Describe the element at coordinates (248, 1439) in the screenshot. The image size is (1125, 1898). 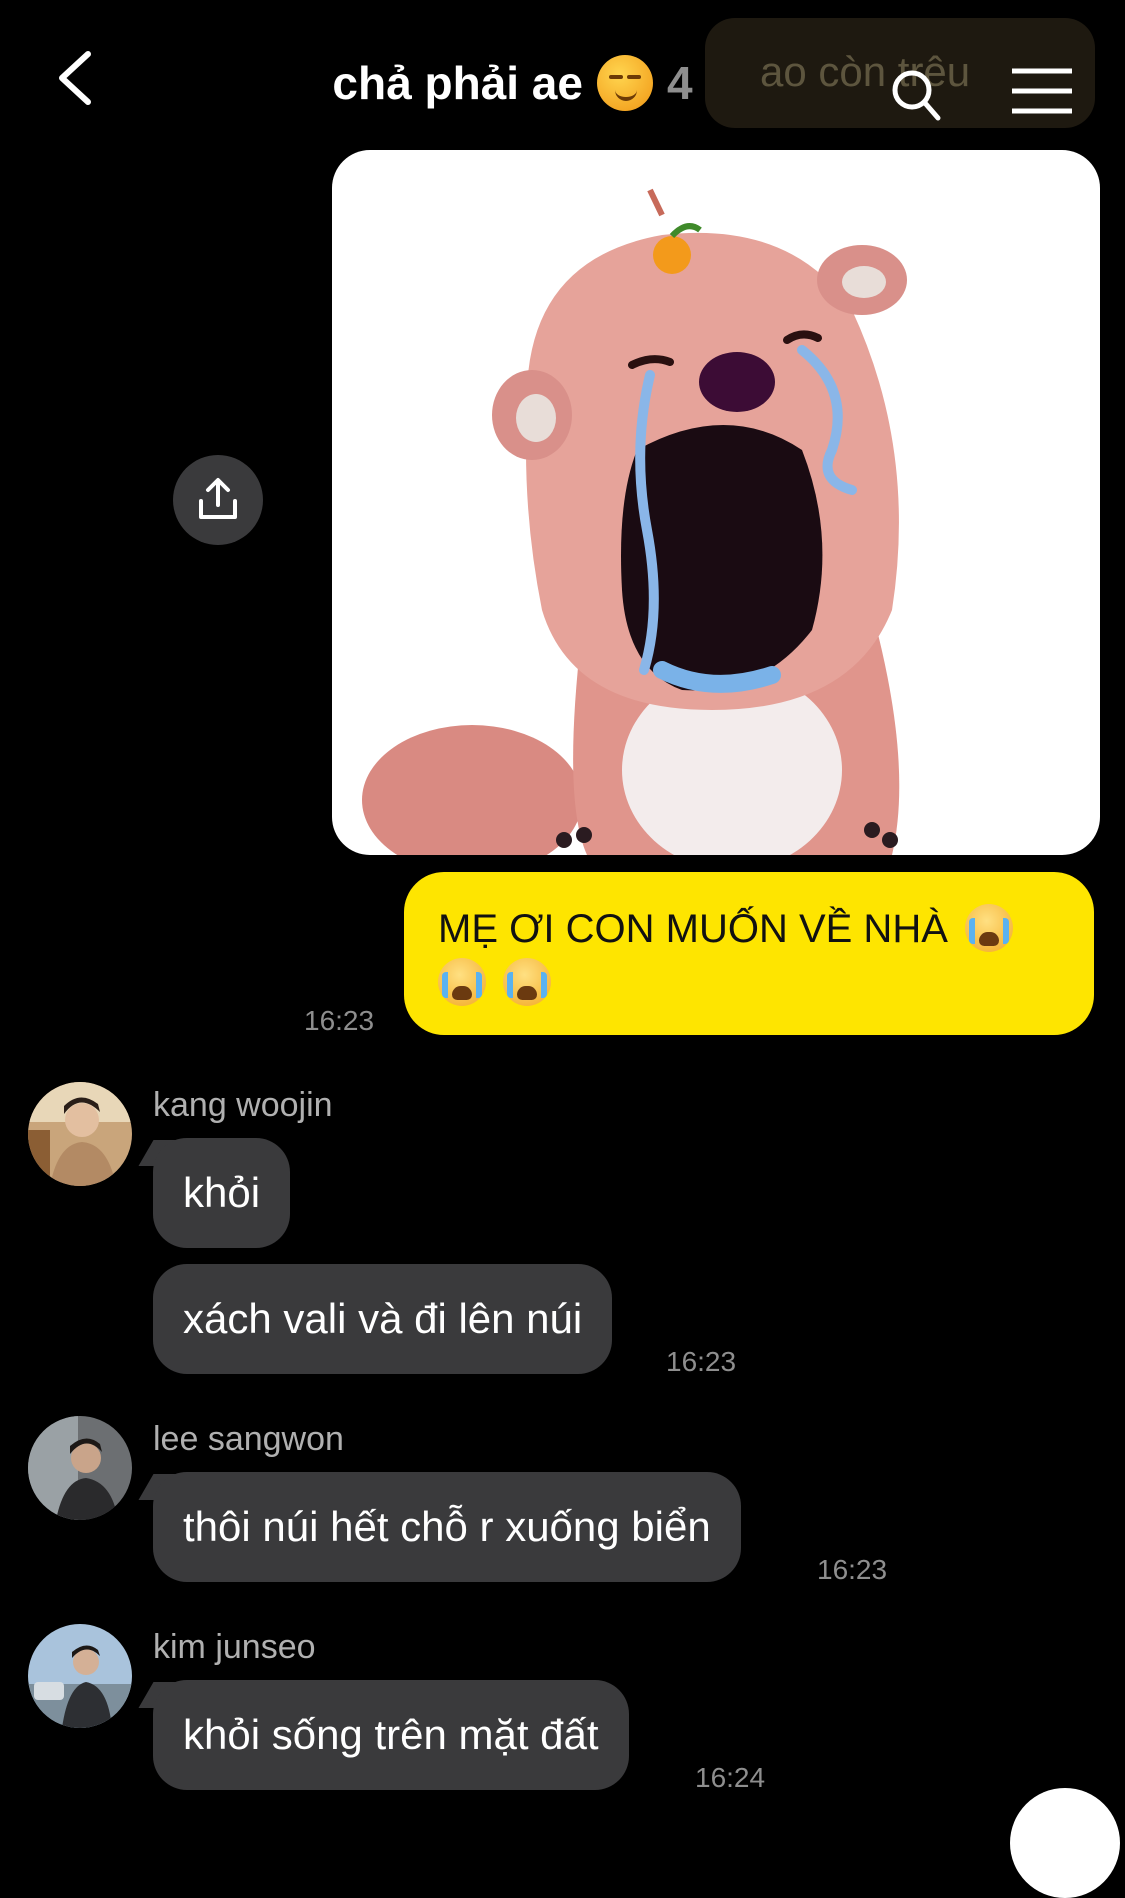
I see `sender-name: lee sangwon` at that location.